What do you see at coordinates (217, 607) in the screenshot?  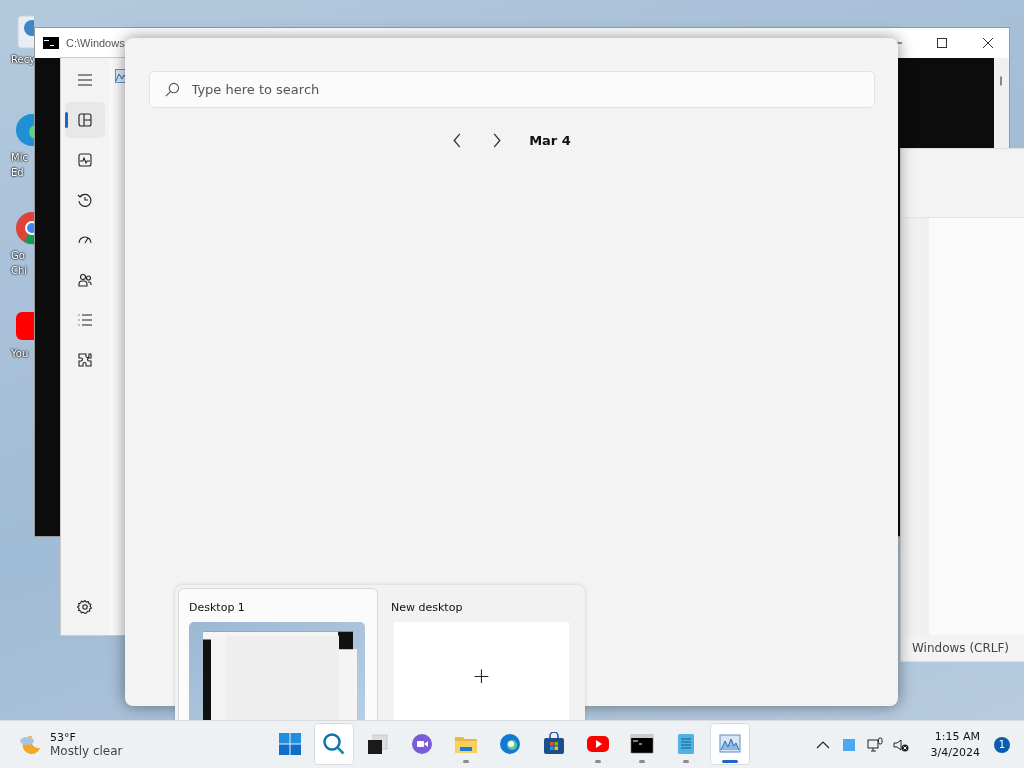 I see `desktop-name: Desktop 1` at bounding box center [217, 607].